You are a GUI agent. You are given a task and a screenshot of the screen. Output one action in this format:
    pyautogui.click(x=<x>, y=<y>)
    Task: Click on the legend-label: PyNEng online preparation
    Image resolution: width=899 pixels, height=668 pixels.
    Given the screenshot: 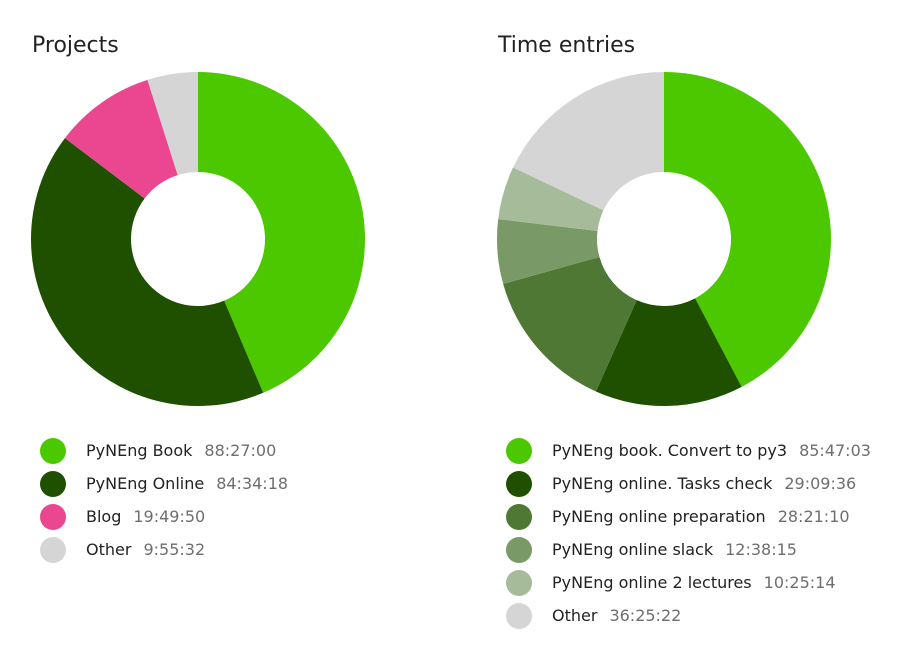 What is the action you would take?
    pyautogui.click(x=659, y=516)
    